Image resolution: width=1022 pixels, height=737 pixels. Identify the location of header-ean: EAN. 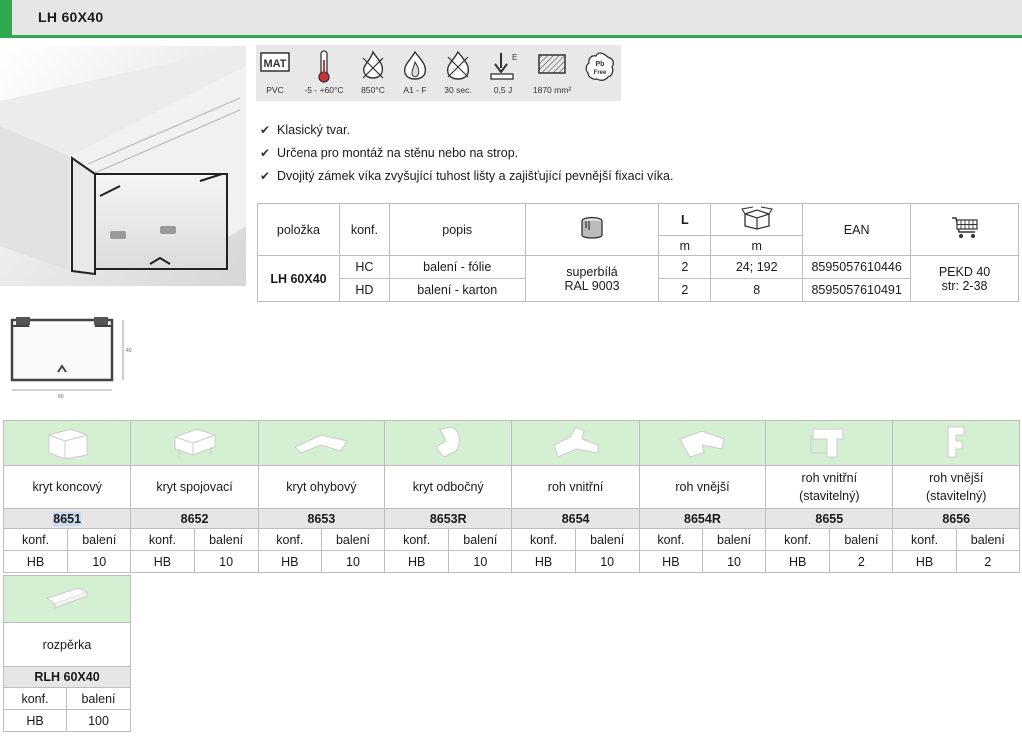
(857, 229).